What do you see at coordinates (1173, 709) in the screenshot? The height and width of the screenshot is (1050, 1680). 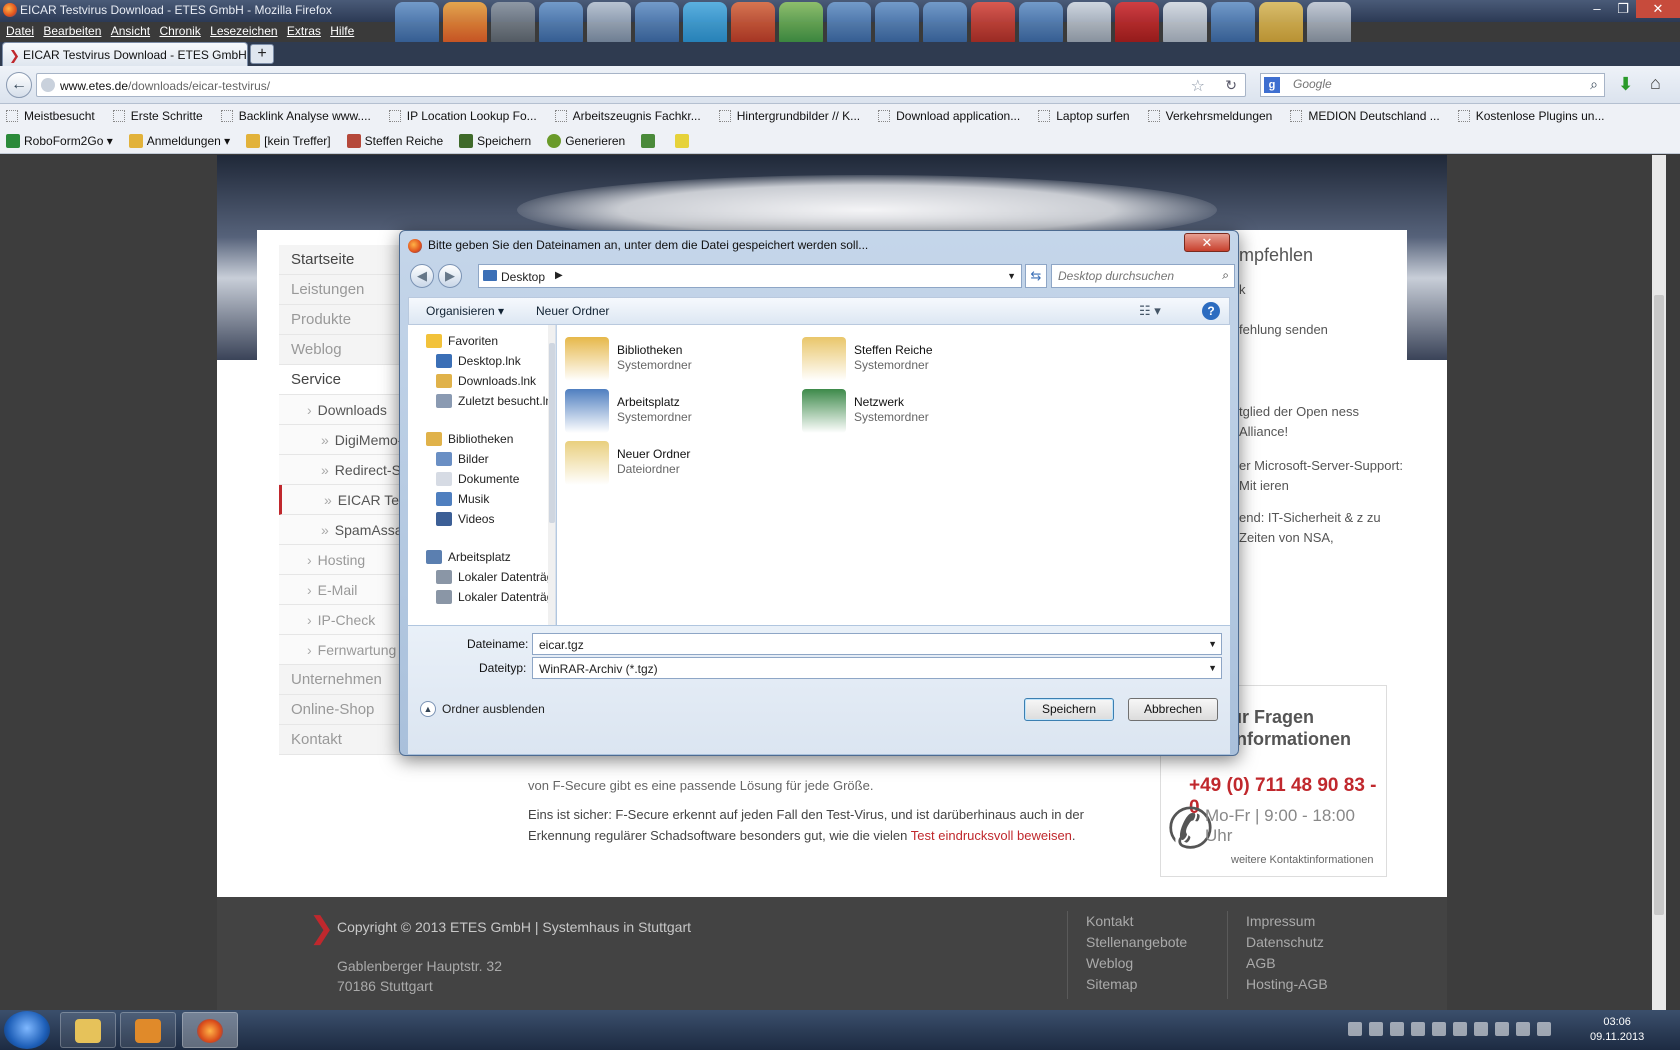 I see `cancel-button: Abbrechen` at bounding box center [1173, 709].